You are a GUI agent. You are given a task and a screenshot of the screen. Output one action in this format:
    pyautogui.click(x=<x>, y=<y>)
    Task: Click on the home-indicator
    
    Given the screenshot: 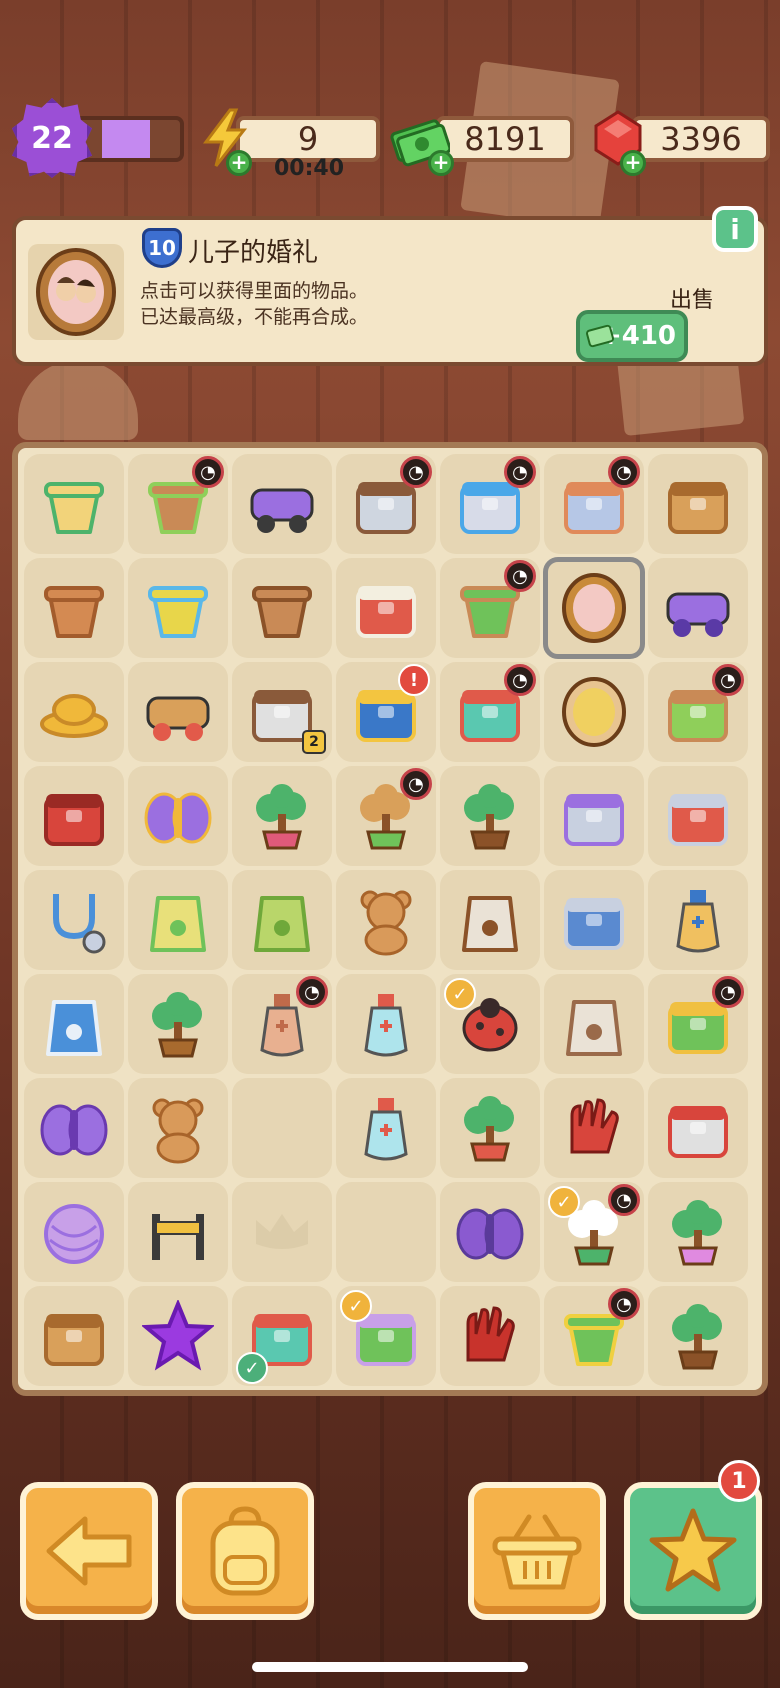 What is the action you would take?
    pyautogui.click(x=390, y=1667)
    